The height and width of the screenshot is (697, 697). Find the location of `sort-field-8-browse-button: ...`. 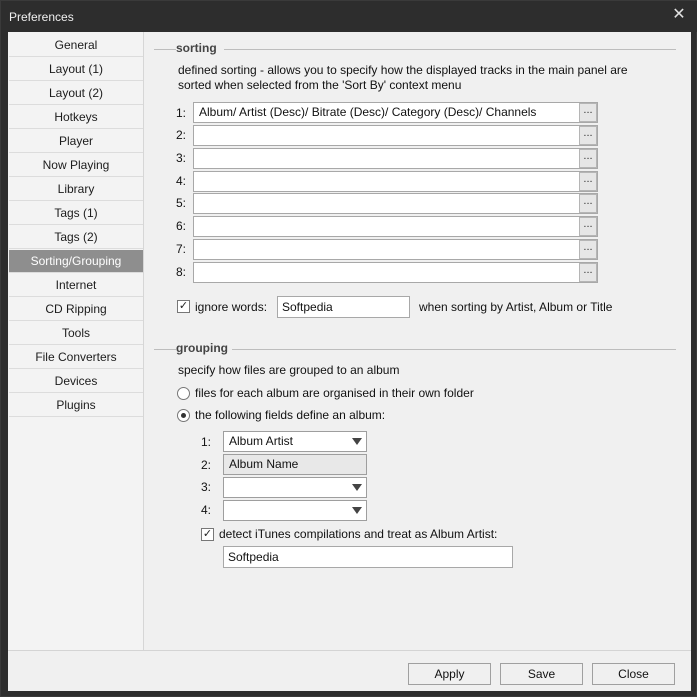

sort-field-8-browse-button: ... is located at coordinates (588, 272).